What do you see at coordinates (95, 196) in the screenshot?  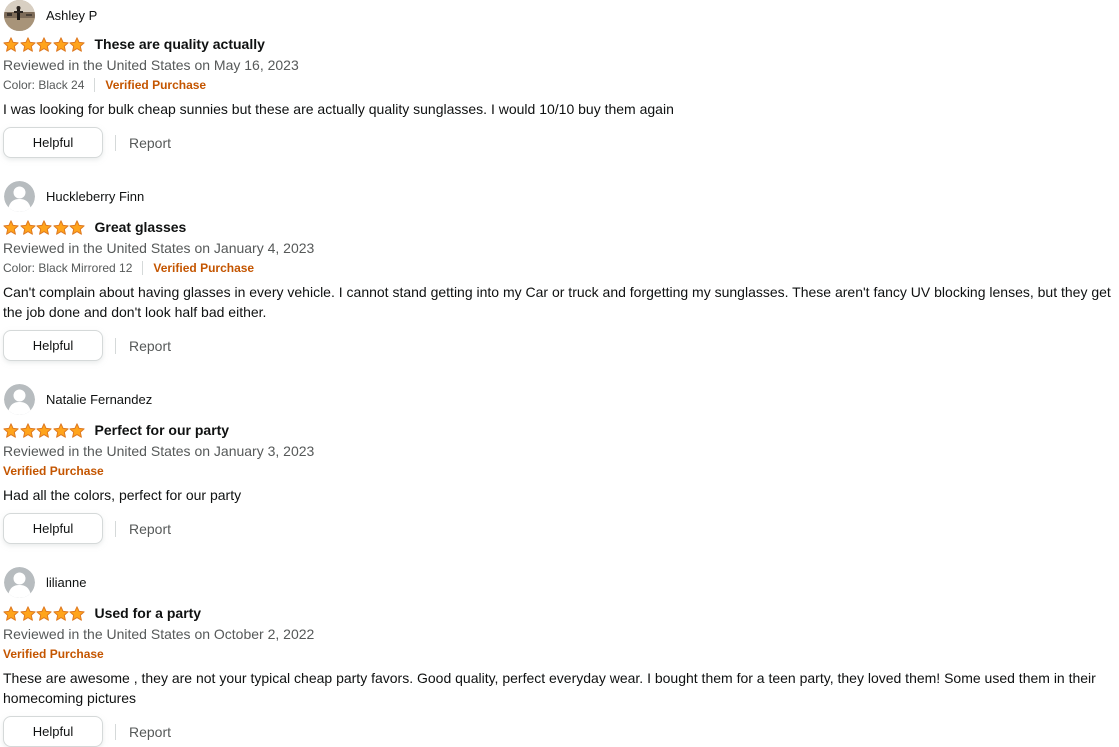 I see `reviewer-name: Huckleberry Finn` at bounding box center [95, 196].